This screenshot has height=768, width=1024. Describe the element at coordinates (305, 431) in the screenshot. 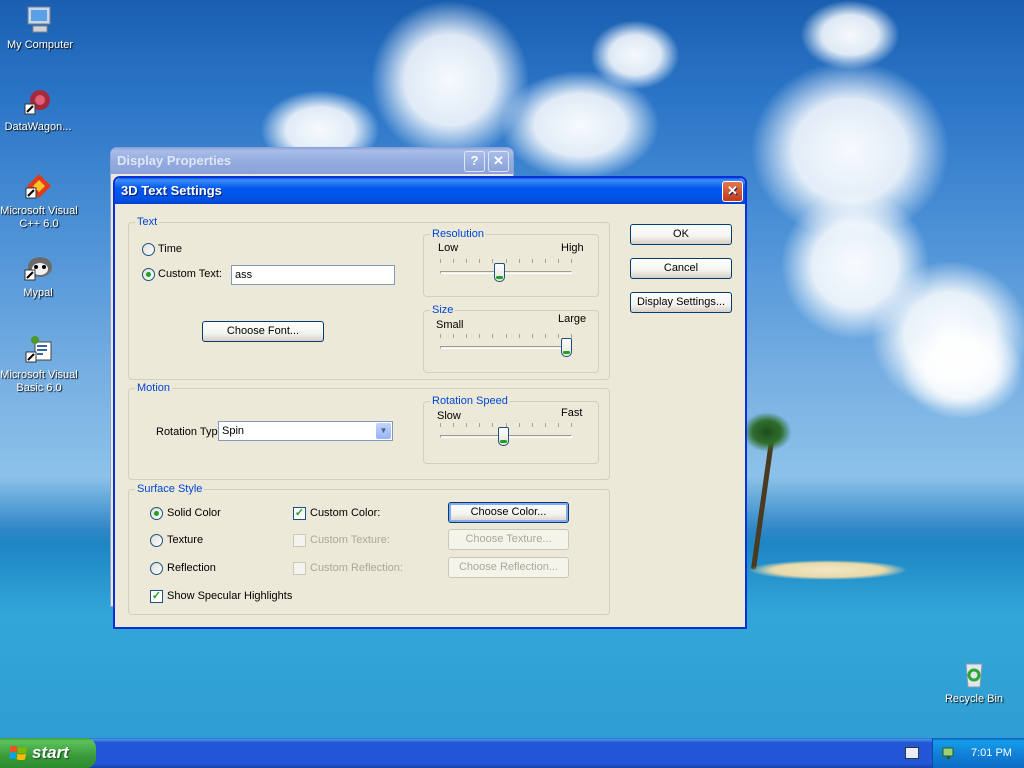

I see `rotation-type-select: Spin ▼` at that location.